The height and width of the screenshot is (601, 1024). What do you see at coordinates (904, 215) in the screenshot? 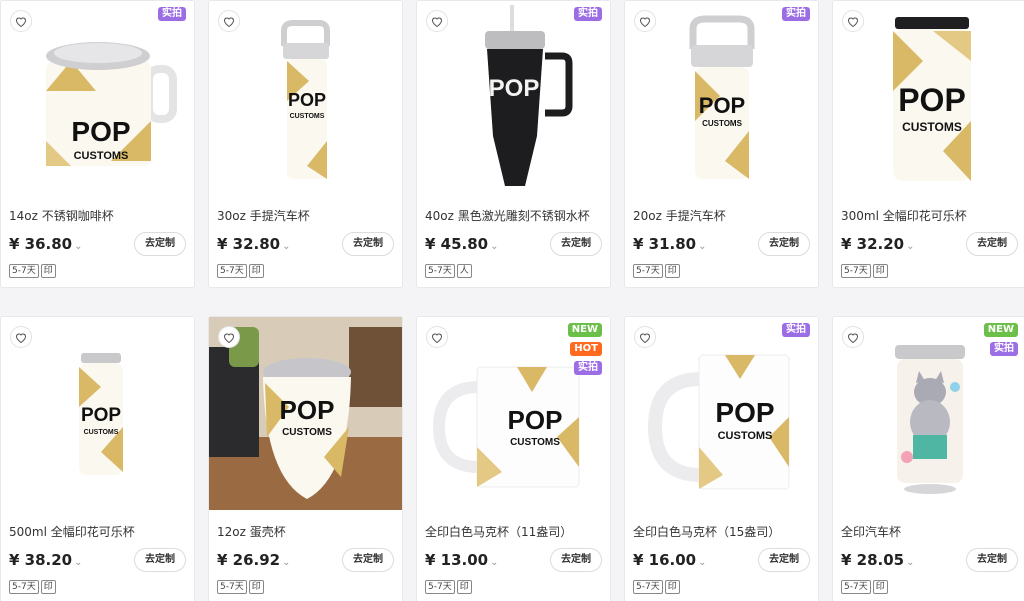
I see `product-title: 300ml 全幅印花可乐杯` at bounding box center [904, 215].